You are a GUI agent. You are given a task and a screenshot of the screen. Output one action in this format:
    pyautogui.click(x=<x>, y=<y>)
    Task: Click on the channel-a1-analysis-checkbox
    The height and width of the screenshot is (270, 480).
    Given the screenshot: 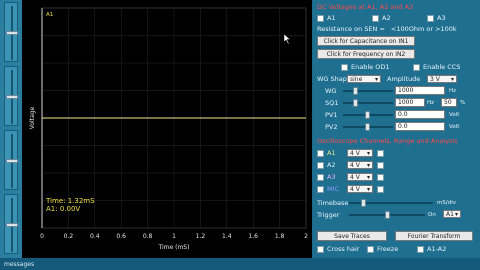 What is the action you would take?
    pyautogui.click(x=380, y=153)
    